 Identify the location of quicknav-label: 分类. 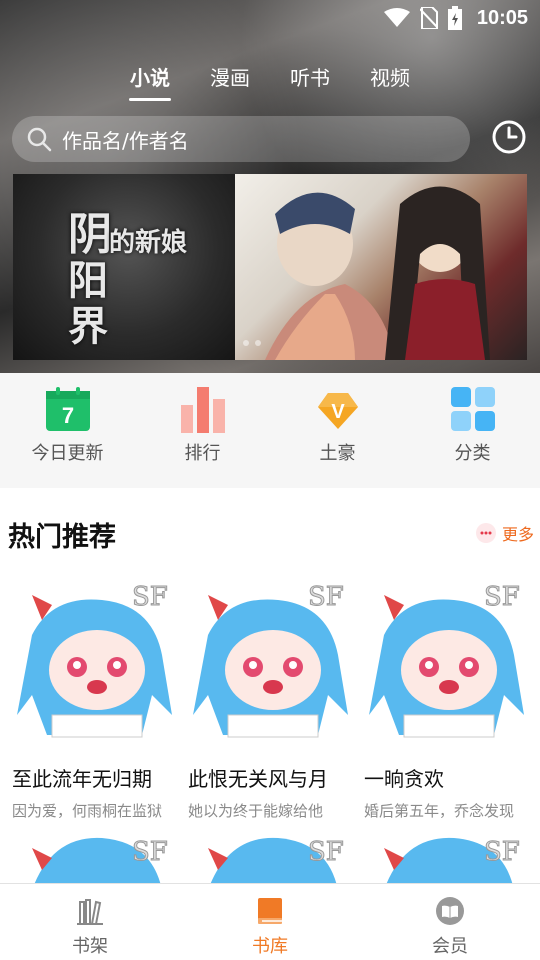
(472, 453).